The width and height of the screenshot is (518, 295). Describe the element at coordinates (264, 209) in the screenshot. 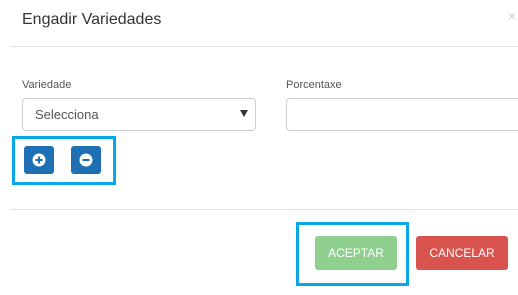

I see `footer-divider` at that location.